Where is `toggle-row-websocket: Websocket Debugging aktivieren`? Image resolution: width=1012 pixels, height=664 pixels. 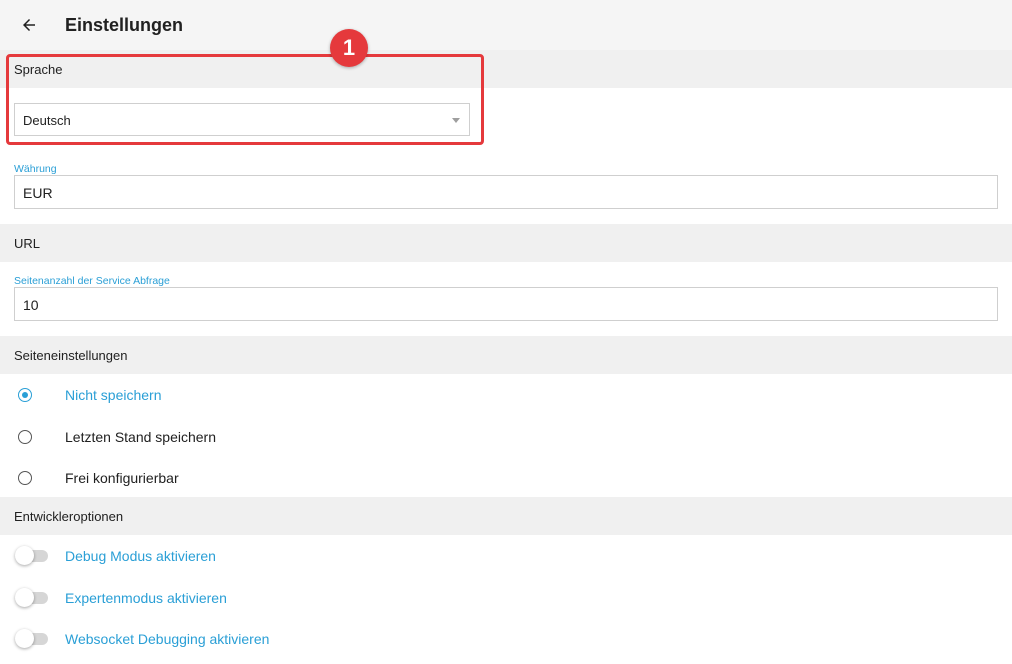
toggle-row-websocket: Websocket Debugging aktivieren is located at coordinates (506, 639).